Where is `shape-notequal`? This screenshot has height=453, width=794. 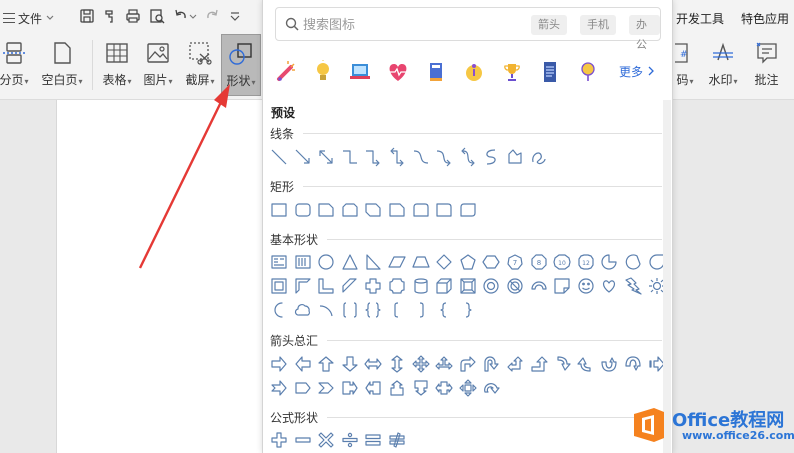
shape-notequal is located at coordinates (397, 440).